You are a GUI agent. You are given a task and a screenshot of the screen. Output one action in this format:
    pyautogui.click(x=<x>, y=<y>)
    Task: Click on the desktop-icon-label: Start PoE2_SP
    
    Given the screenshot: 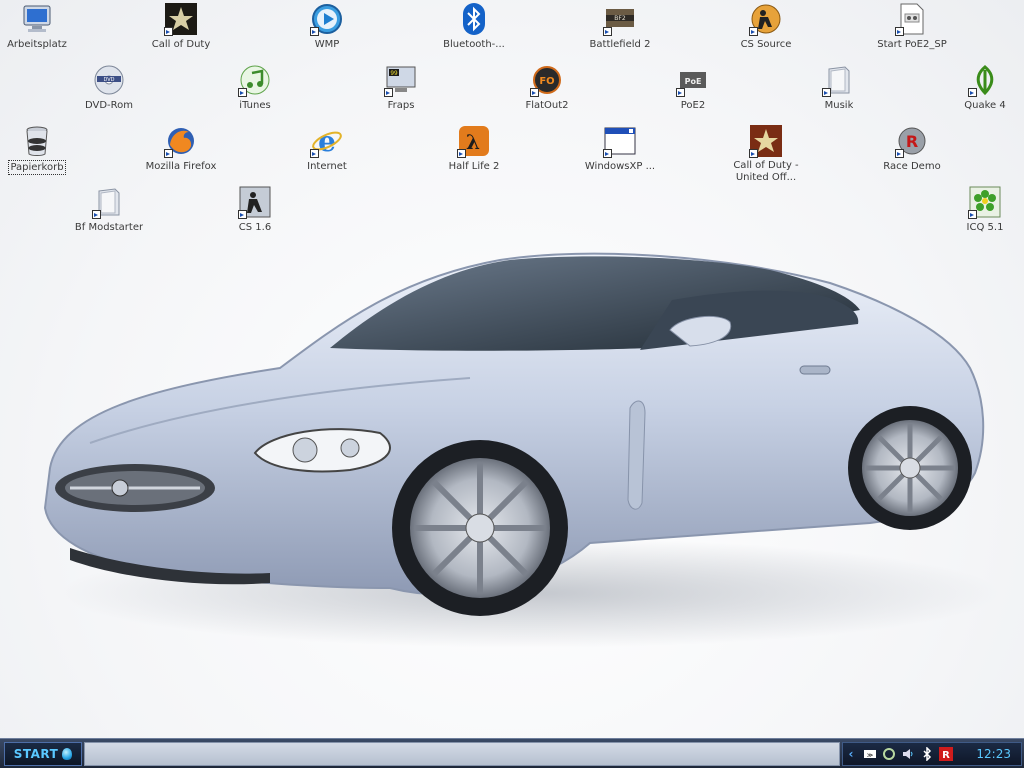 What is the action you would take?
    pyautogui.click(x=912, y=44)
    